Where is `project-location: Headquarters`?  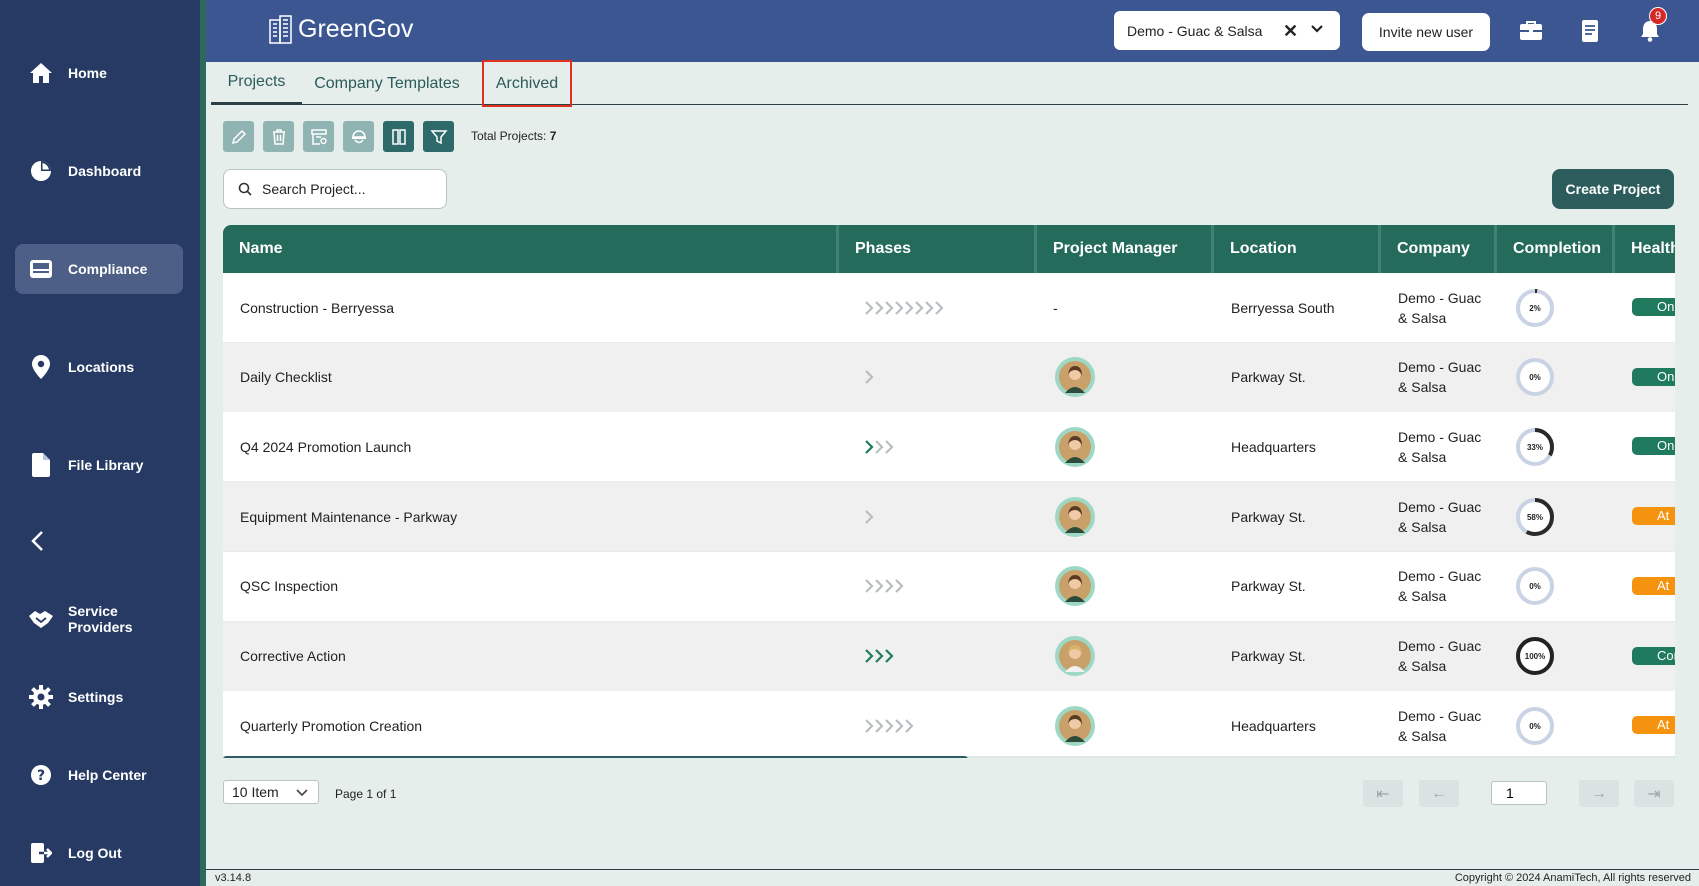
project-location: Headquarters is located at coordinates (1273, 446).